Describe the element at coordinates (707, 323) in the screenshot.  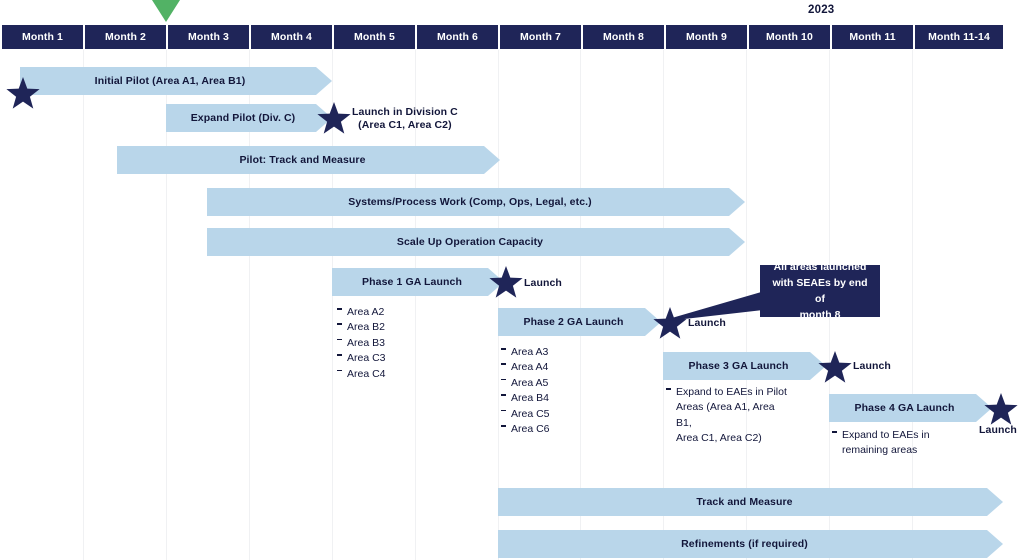
I see `annotation-launch-phase2: Launch` at that location.